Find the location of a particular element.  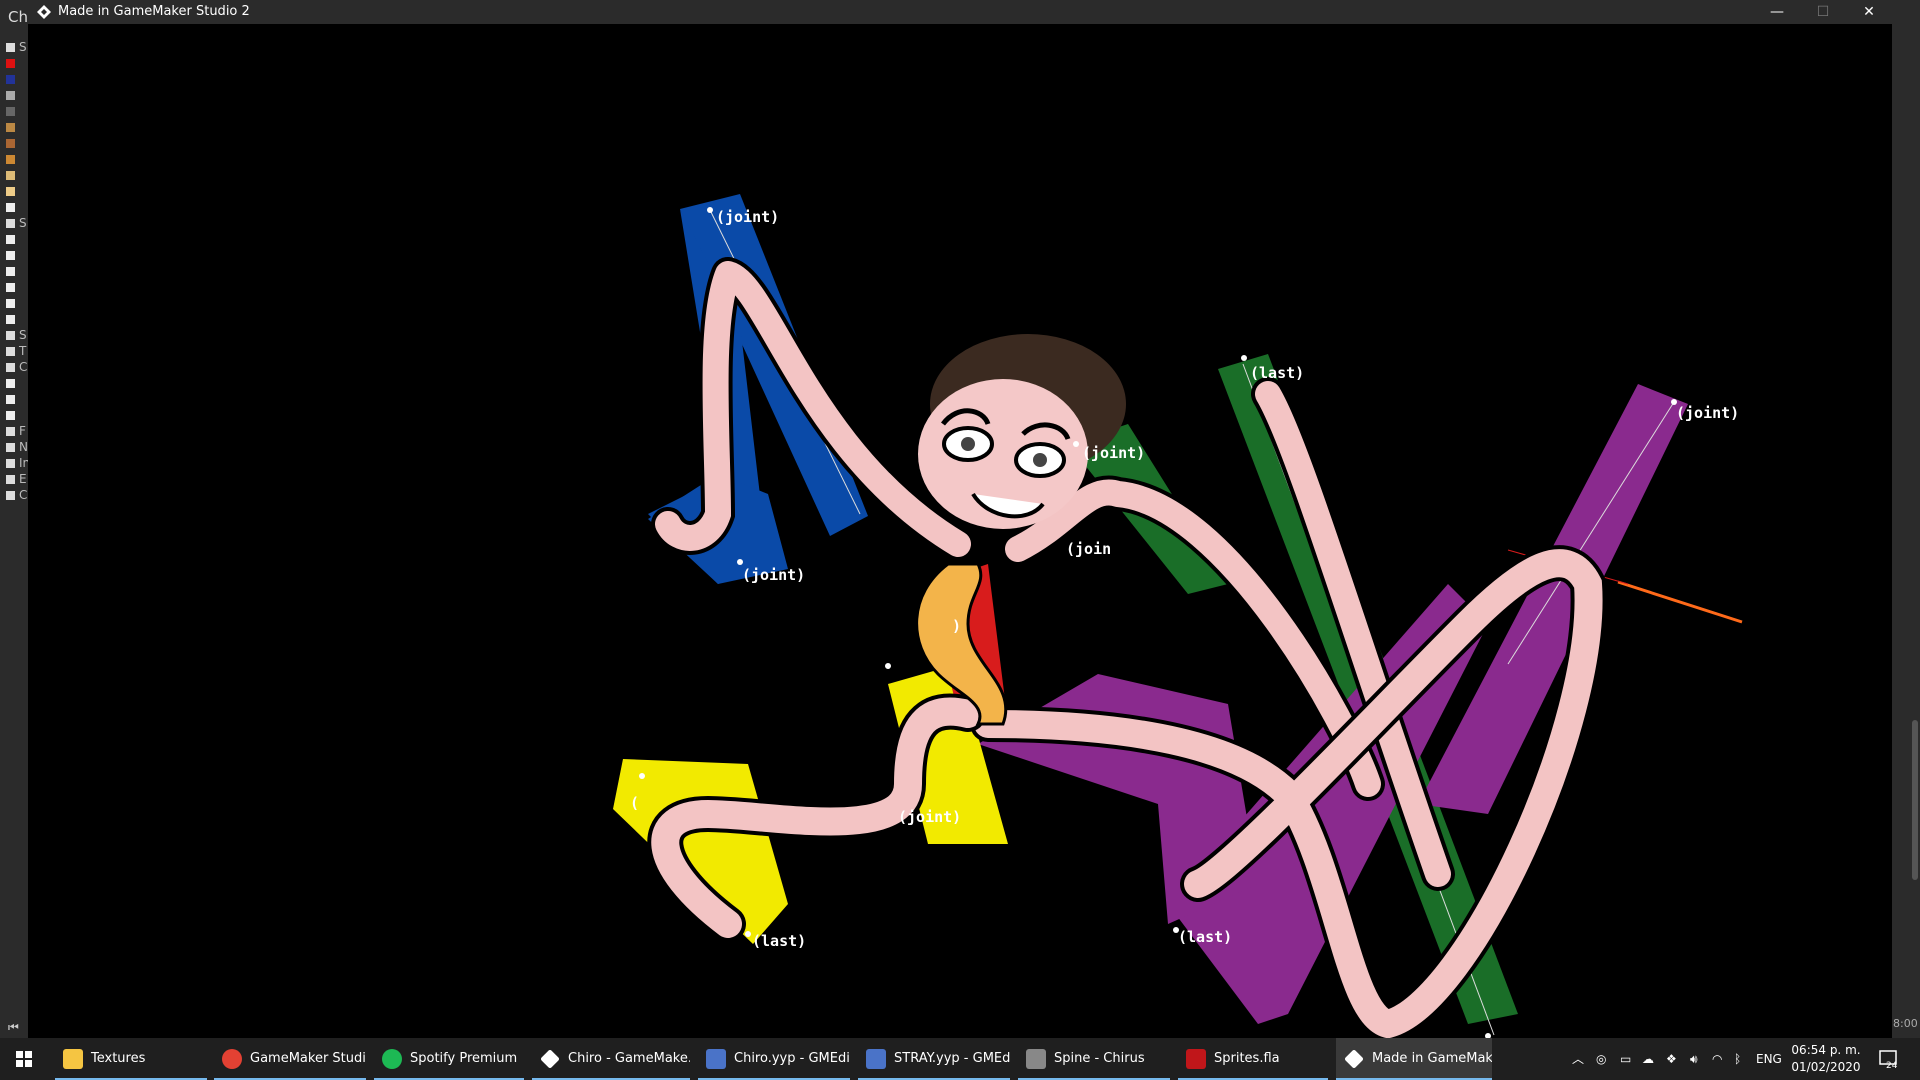

maximize-button: ☐ is located at coordinates (1823, 12).